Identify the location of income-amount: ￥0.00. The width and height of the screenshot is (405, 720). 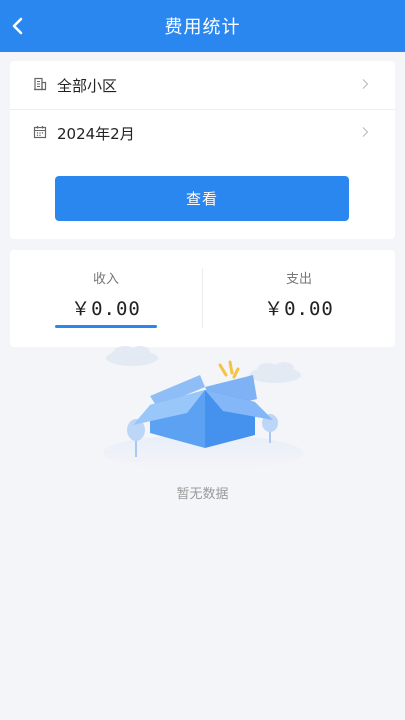
(106, 309).